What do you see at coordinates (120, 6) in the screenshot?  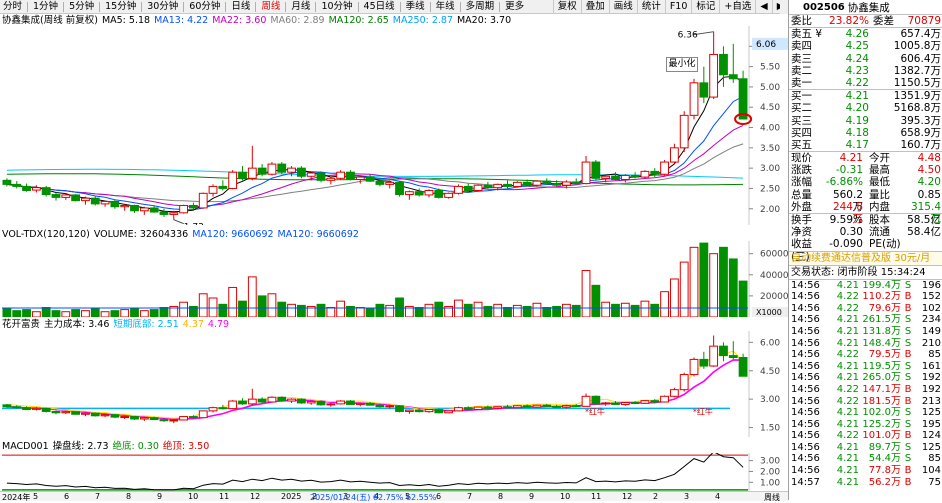 I see `period-tab-3: 15分钟` at bounding box center [120, 6].